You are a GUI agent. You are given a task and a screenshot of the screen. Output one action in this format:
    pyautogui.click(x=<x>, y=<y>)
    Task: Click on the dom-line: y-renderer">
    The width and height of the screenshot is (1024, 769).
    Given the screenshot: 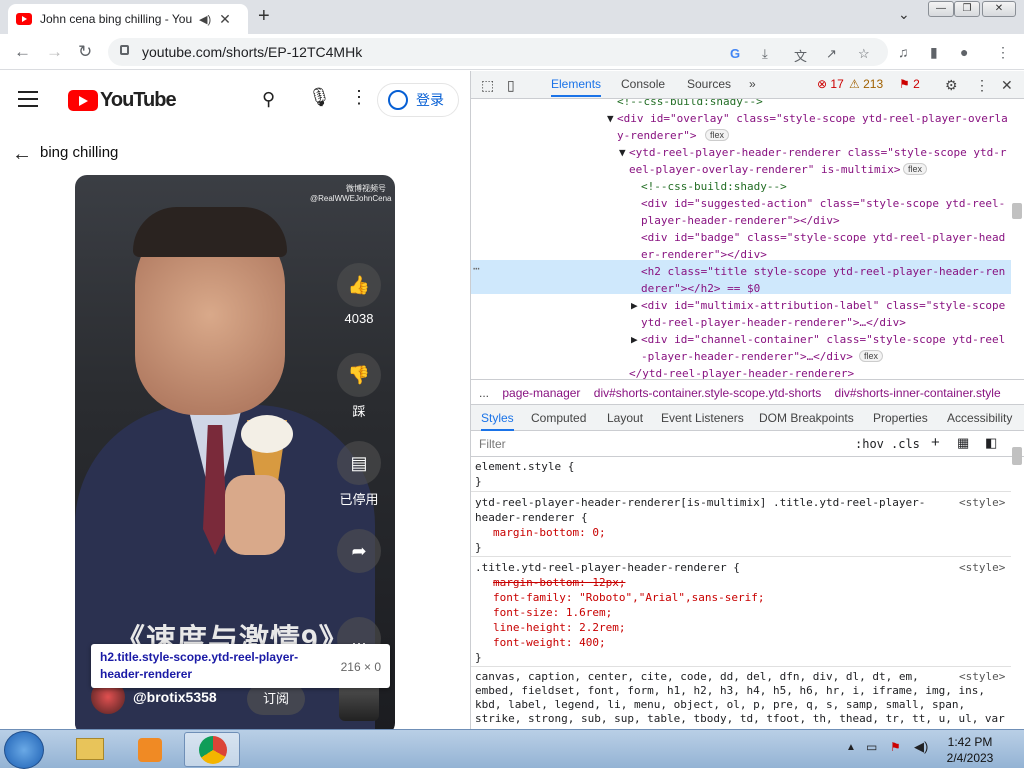 What is the action you would take?
    pyautogui.click(x=656, y=135)
    